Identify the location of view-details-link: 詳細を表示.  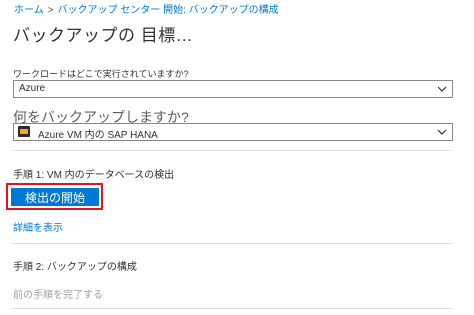
(38, 226).